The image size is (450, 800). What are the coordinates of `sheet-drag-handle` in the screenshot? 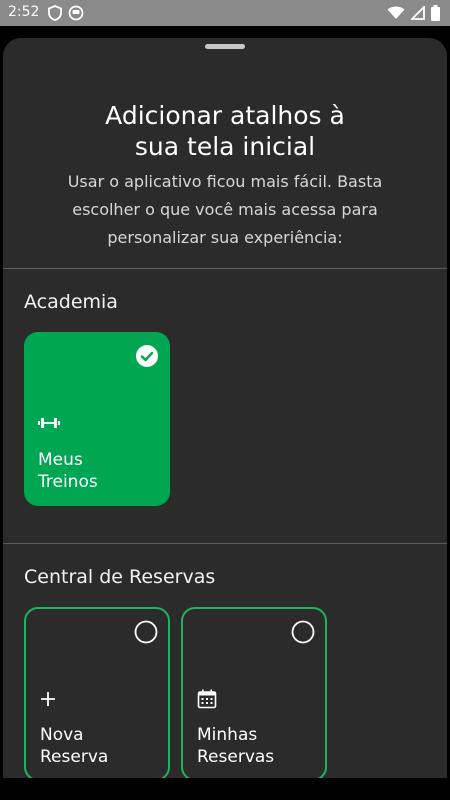 It's located at (225, 46).